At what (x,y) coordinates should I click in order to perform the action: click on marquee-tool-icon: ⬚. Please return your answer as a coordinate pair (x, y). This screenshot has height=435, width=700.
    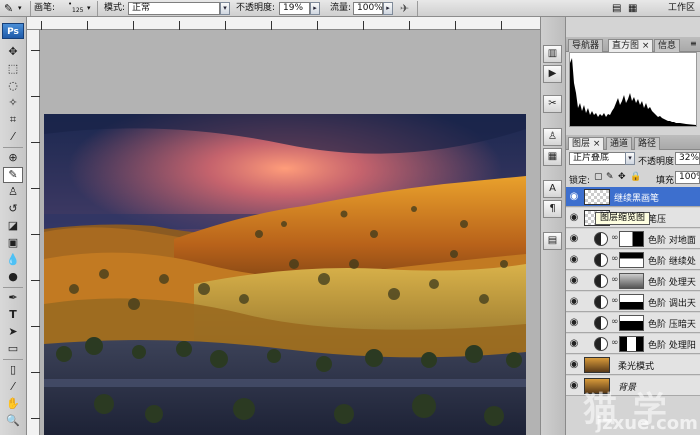
    Looking at the image, I should click on (13, 69).